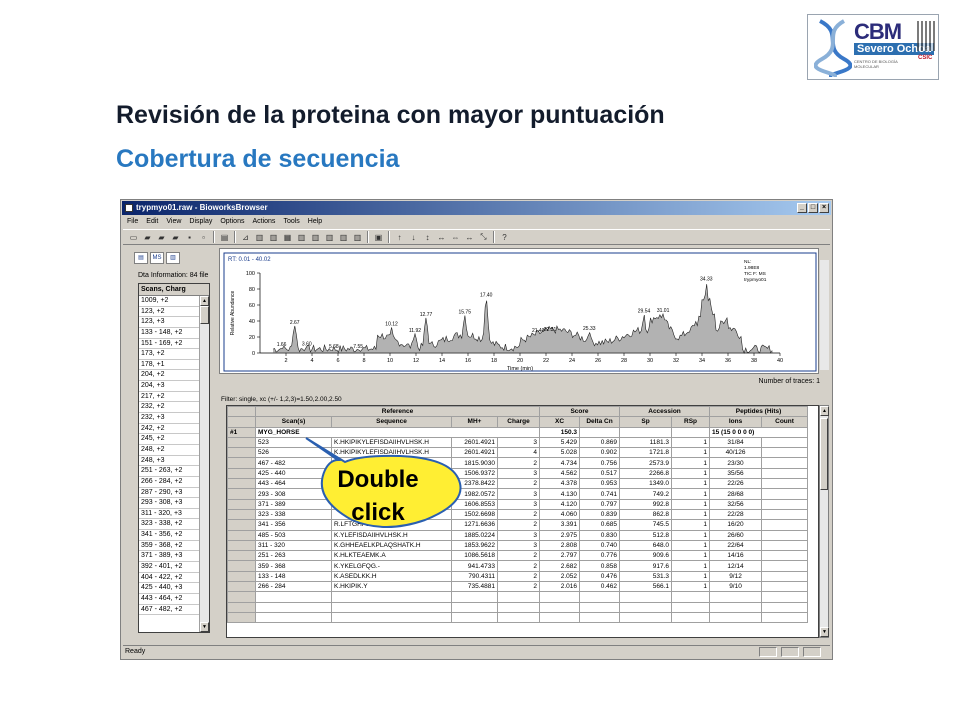 This screenshot has height=720, width=960. What do you see at coordinates (141, 258) in the screenshot?
I see `file-view-tab: ▤` at bounding box center [141, 258].